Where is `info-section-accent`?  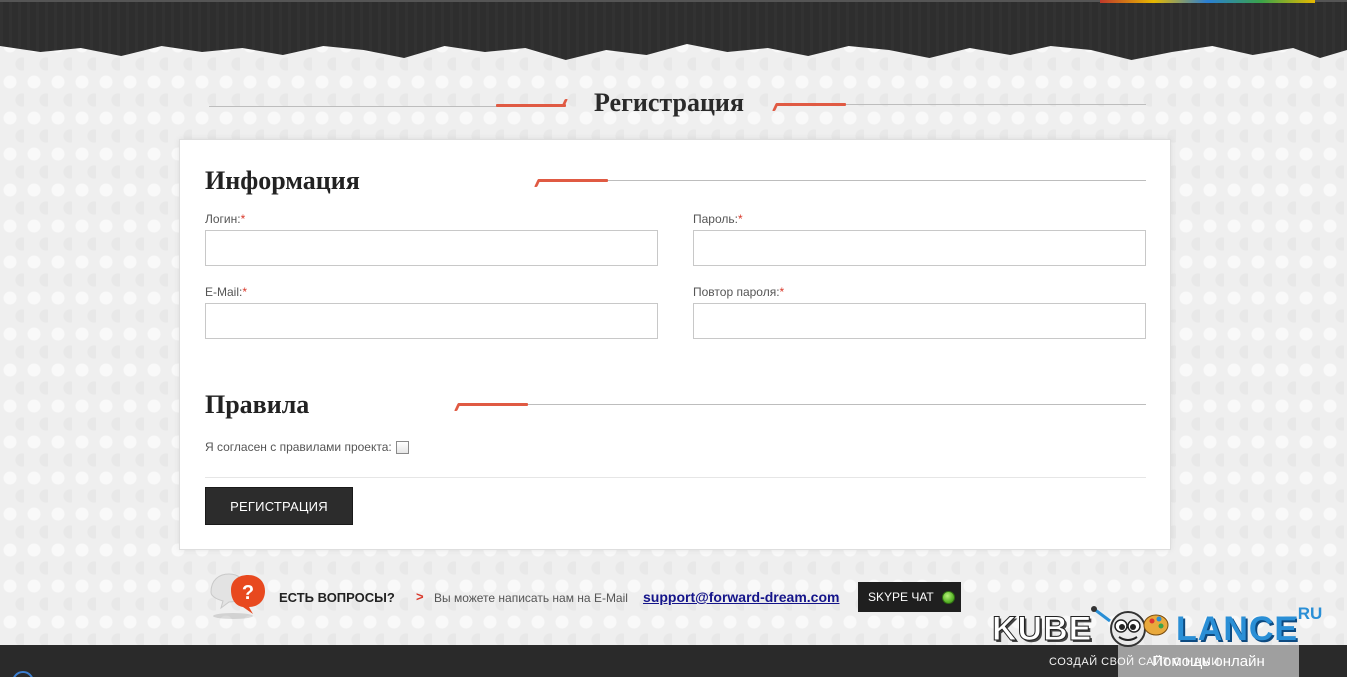
info-section-accent is located at coordinates (573, 180).